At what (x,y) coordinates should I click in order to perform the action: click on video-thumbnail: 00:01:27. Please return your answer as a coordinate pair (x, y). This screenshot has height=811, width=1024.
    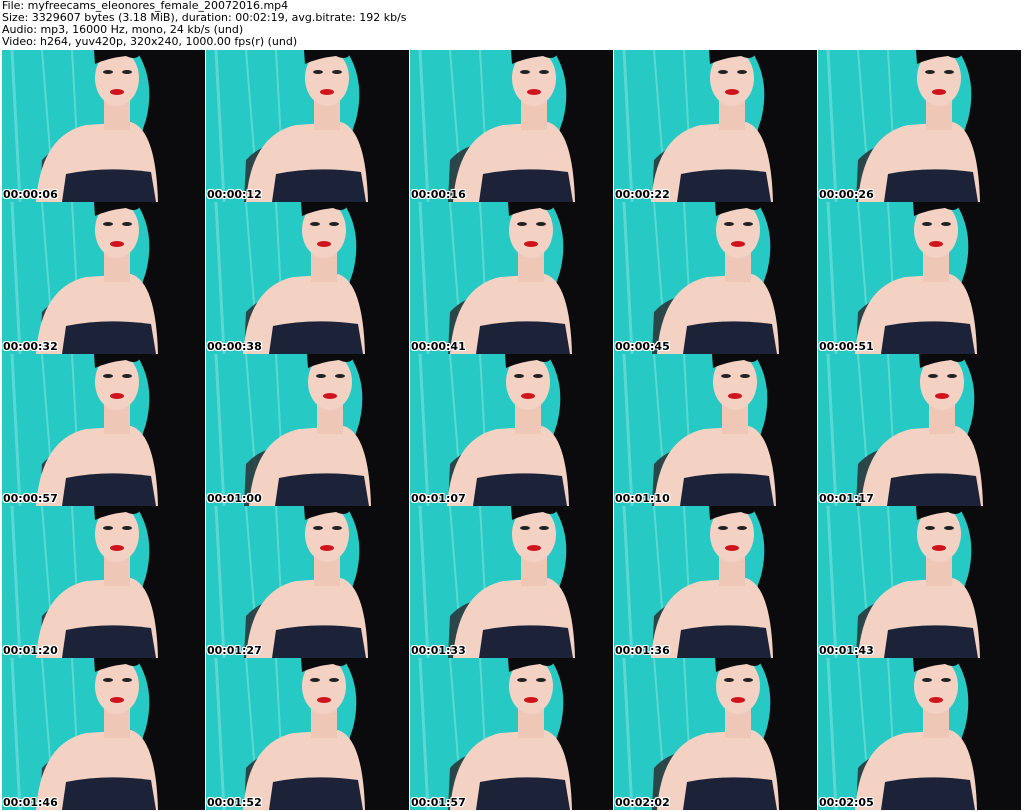
    Looking at the image, I should click on (307, 582).